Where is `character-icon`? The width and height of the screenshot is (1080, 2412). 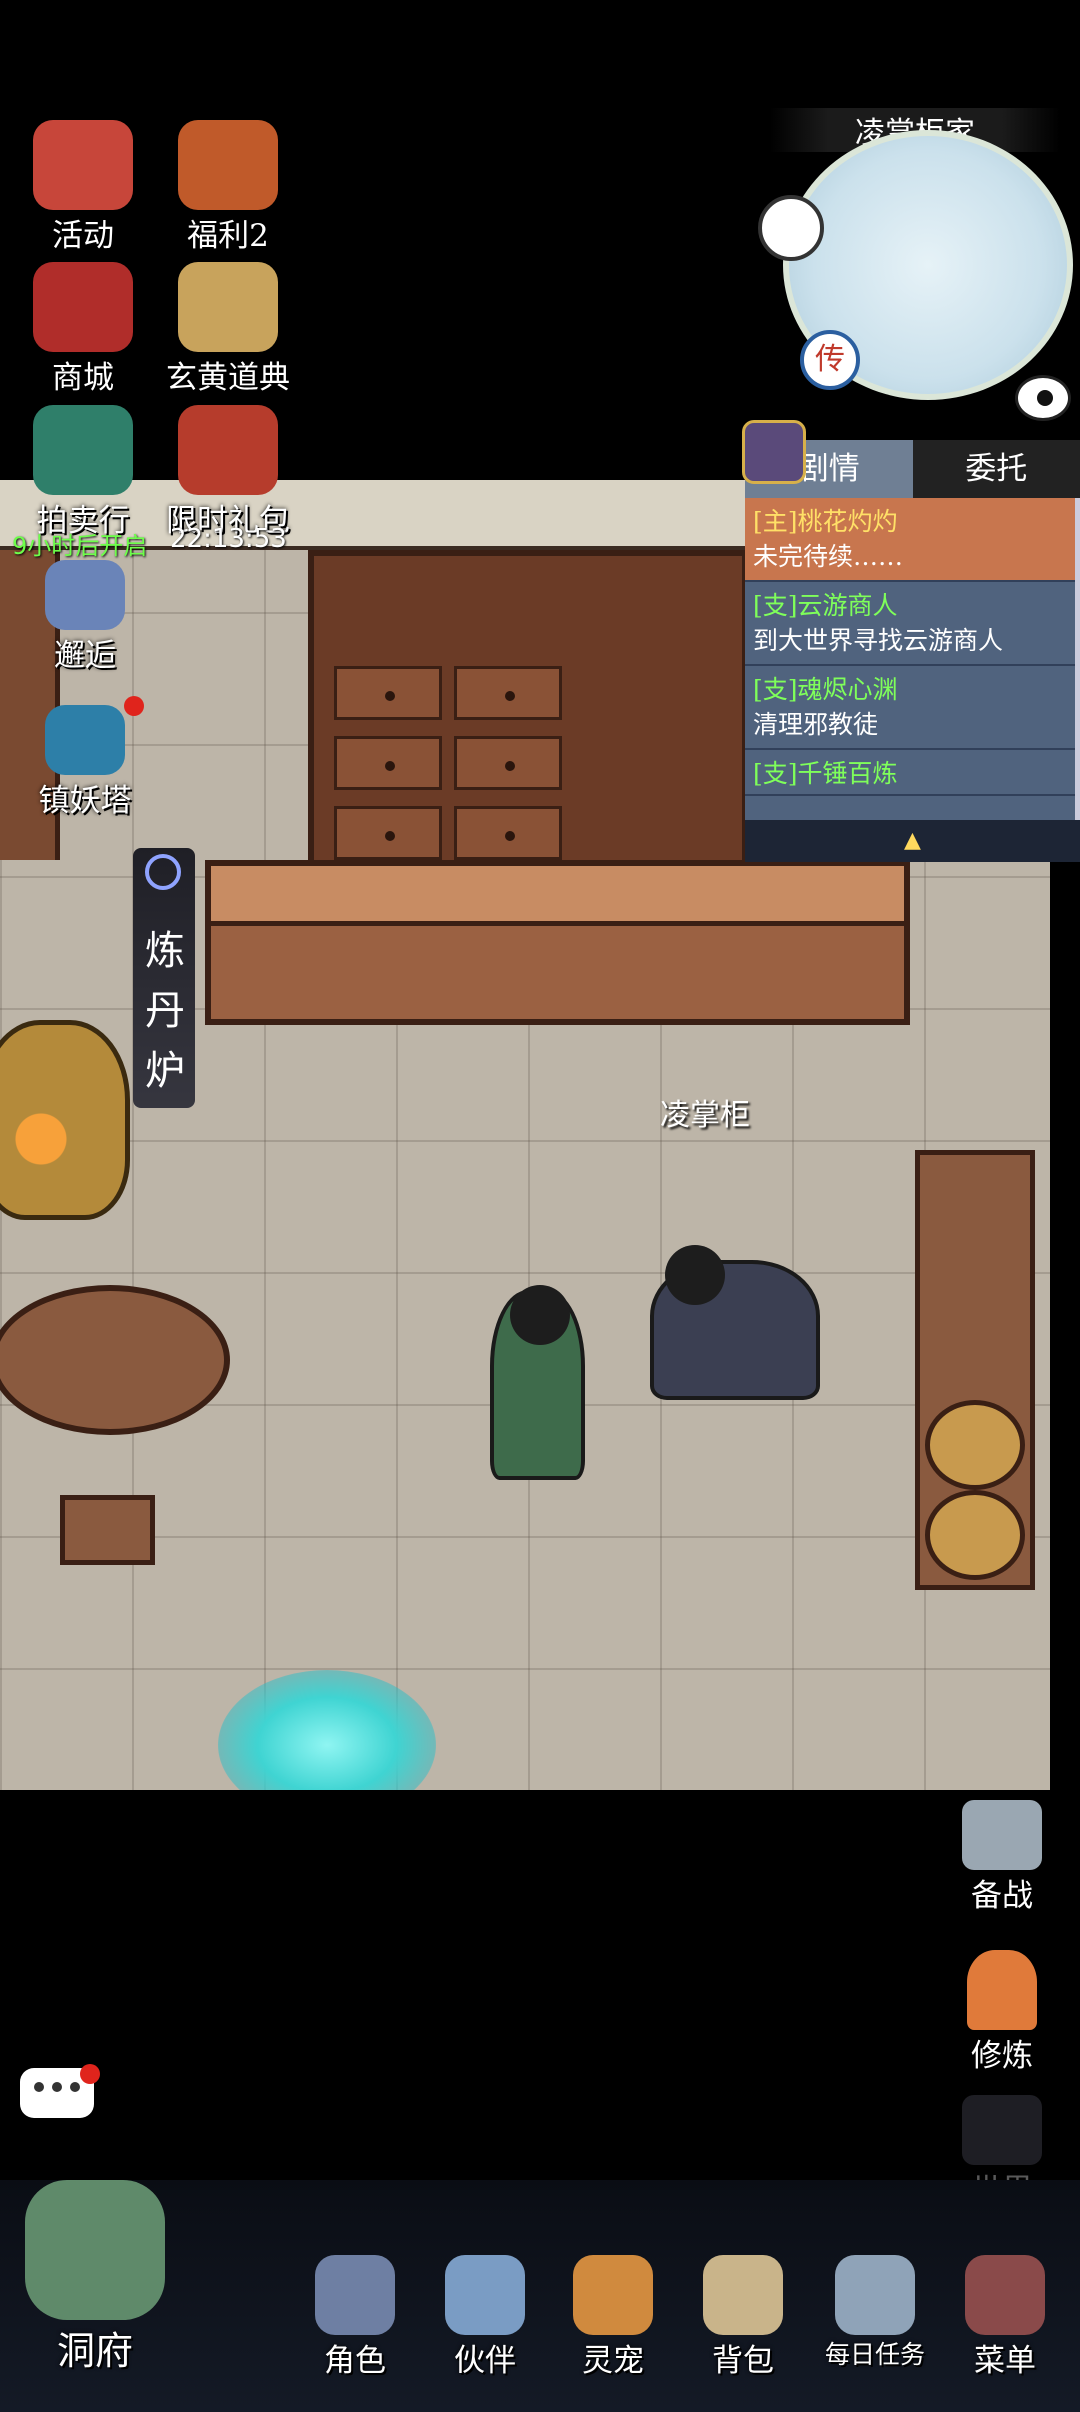
character-icon is located at coordinates (355, 2295).